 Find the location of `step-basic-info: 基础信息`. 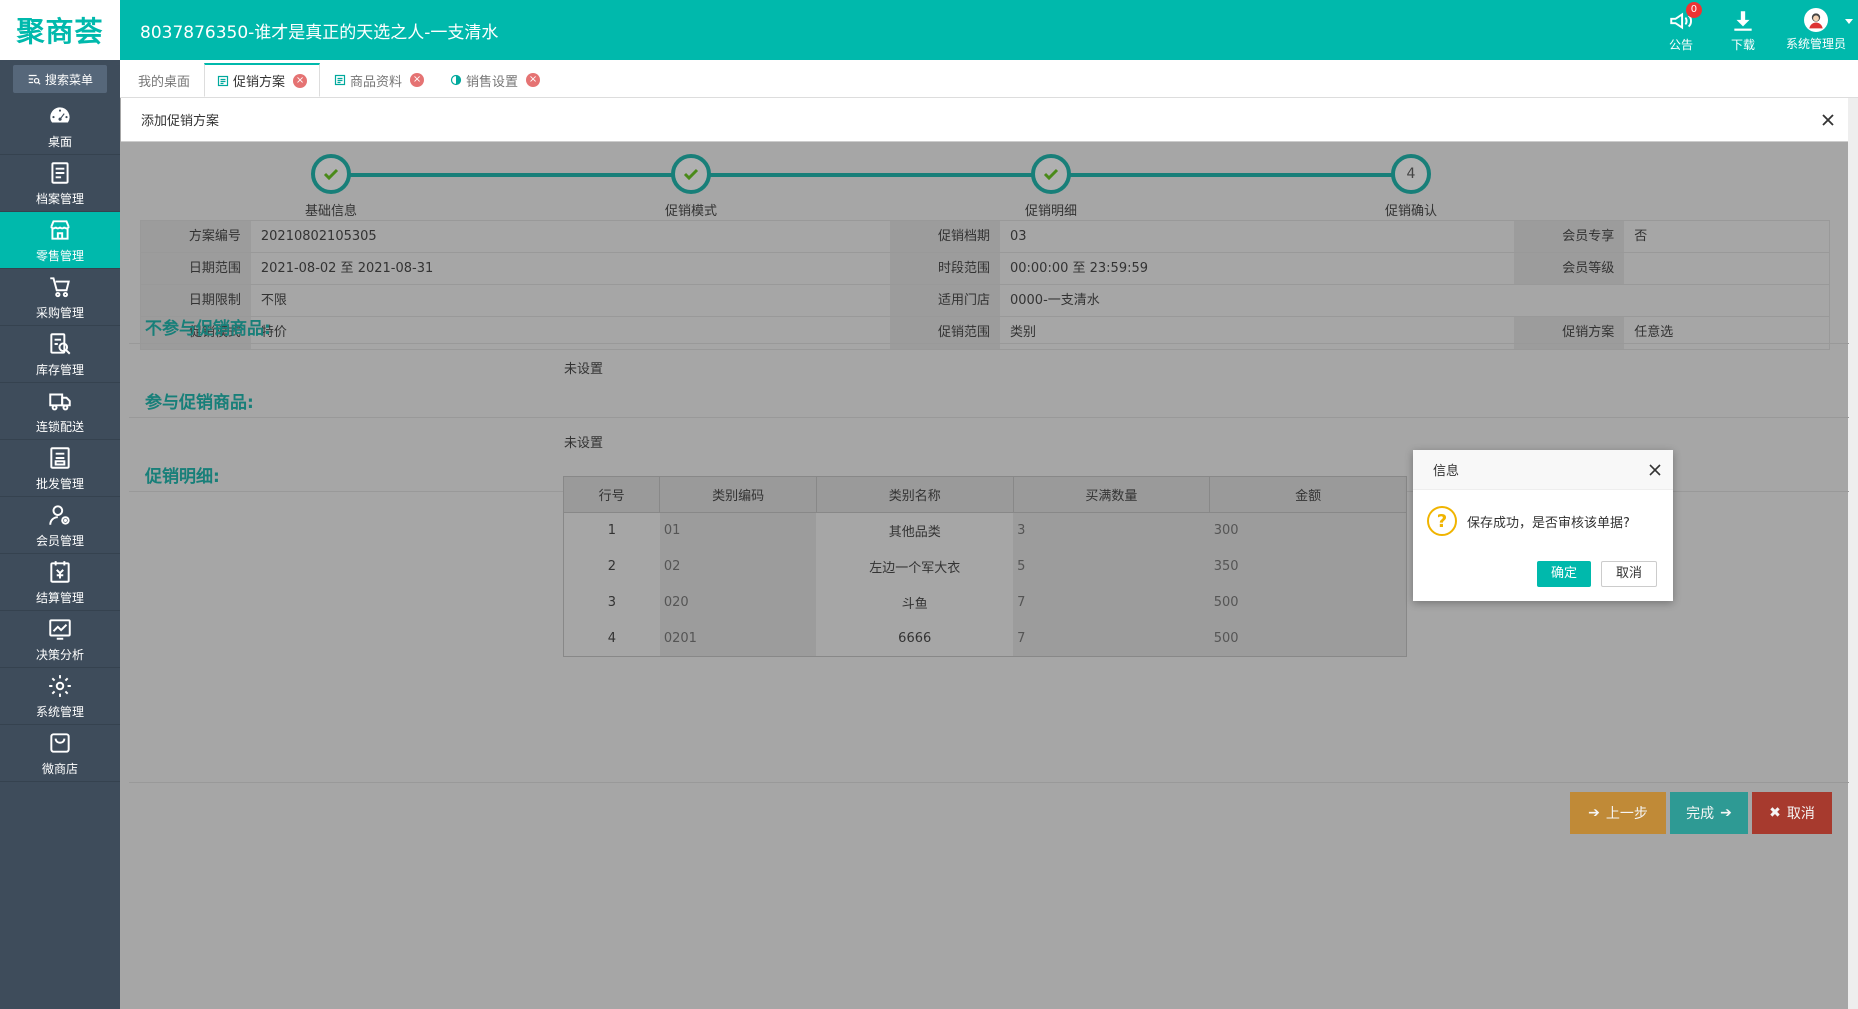

step-basic-info: 基础信息 is located at coordinates (331, 186).